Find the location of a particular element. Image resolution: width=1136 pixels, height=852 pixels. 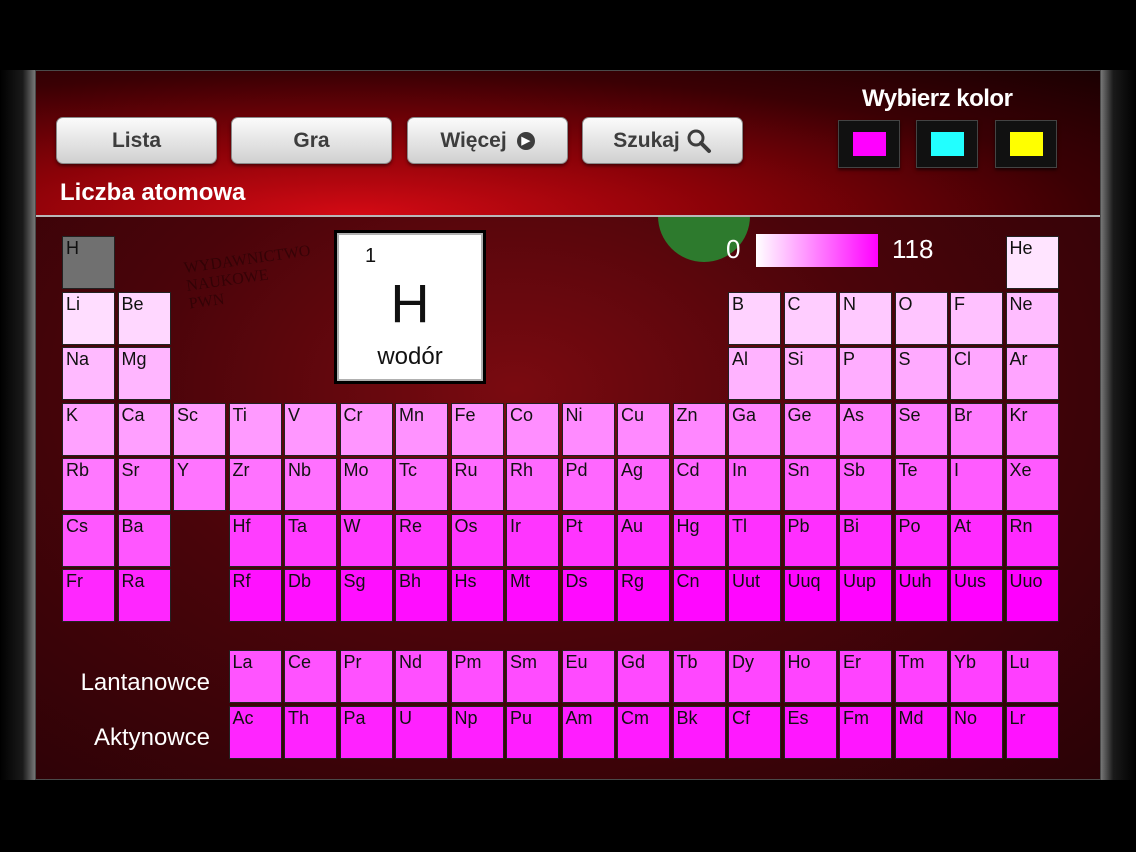

element-cell-ga: Ga is located at coordinates (754, 429).